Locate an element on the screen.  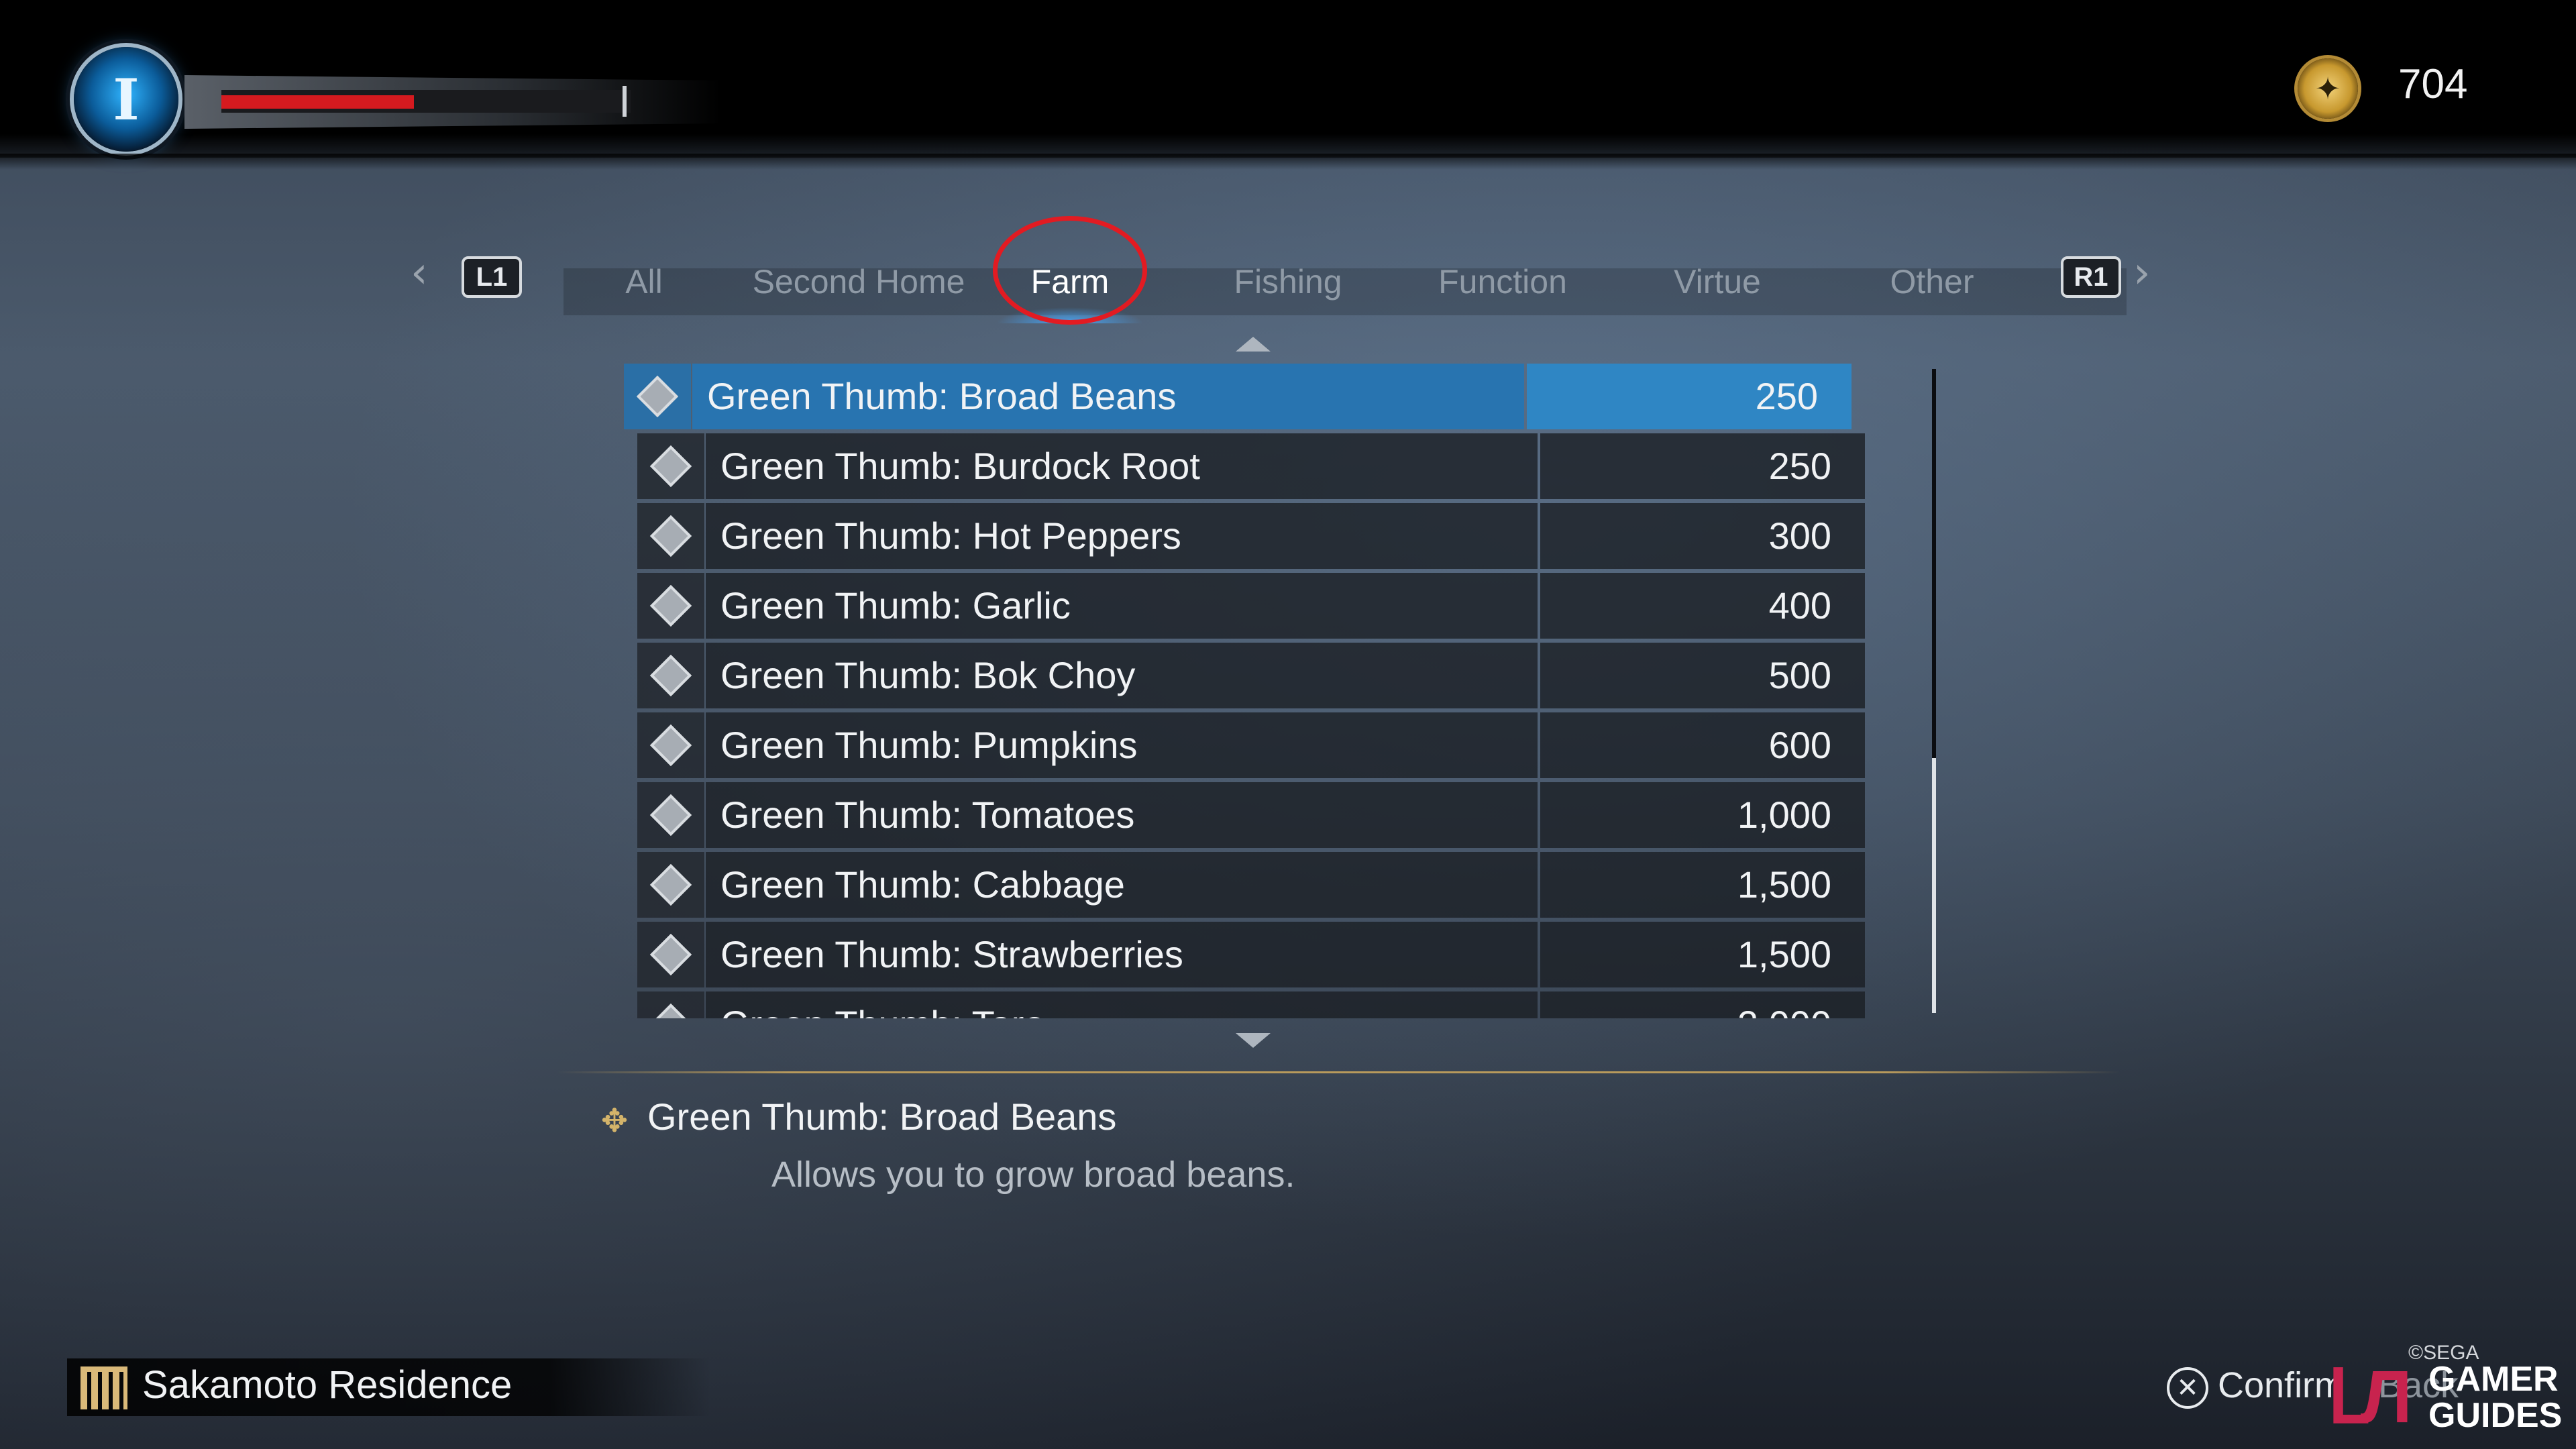
top-hud: I ✦ 704 is located at coordinates (1288, 85).